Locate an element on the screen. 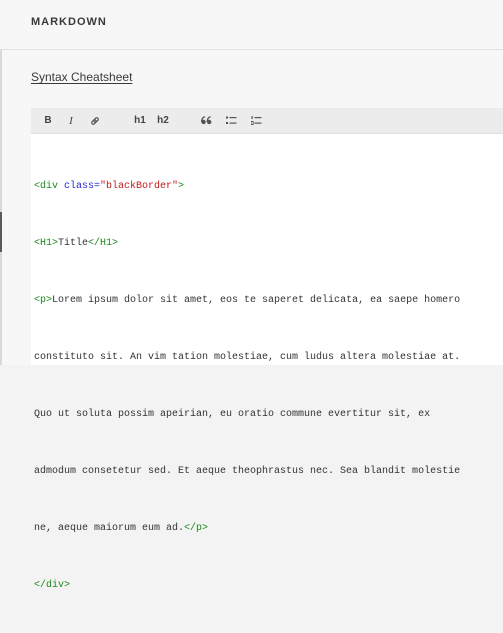  quote-icon is located at coordinates (205, 120).